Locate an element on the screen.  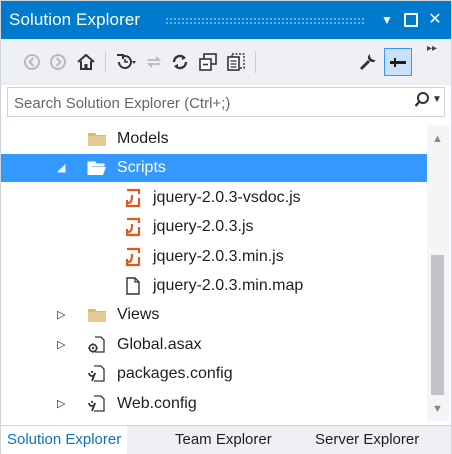
tree-item-label: Web.config is located at coordinates (157, 403).